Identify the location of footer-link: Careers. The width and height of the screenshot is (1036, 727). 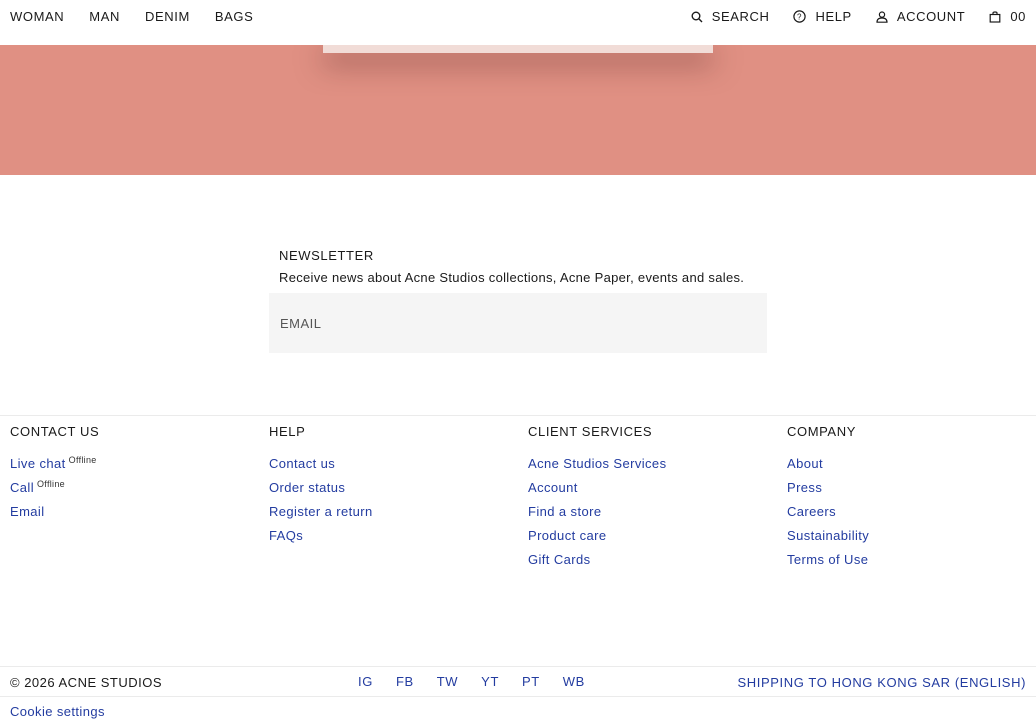
(911, 516).